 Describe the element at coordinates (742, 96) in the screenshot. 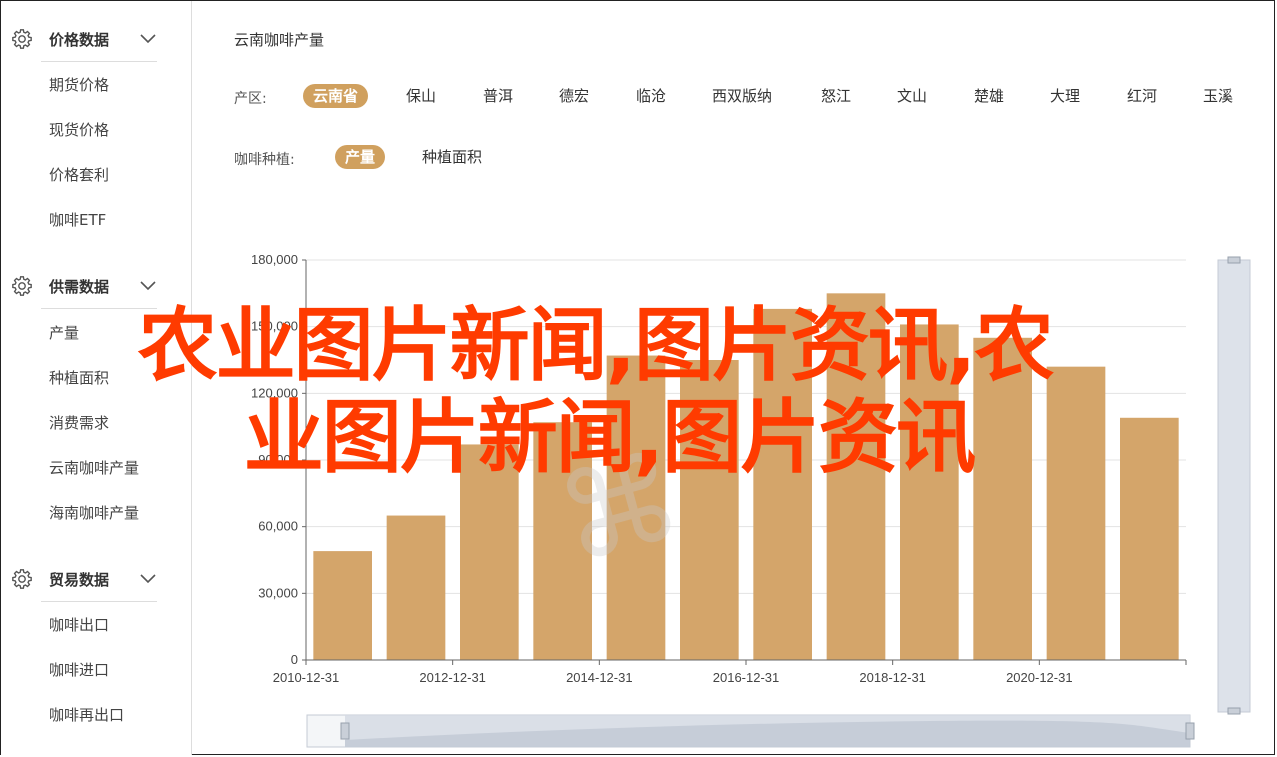

I see `region-option: 西双版纳` at that location.